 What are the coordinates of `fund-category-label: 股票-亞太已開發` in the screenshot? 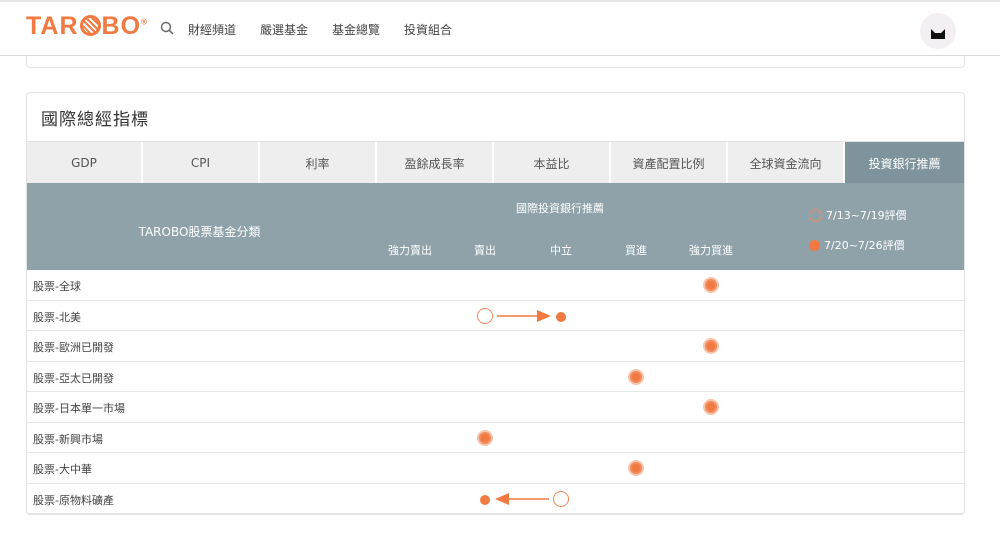 It's located at (73, 378).